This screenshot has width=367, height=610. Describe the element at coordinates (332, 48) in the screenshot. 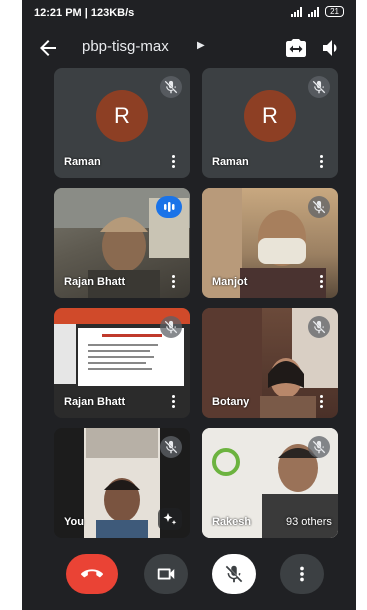

I see `speaker-icon` at that location.